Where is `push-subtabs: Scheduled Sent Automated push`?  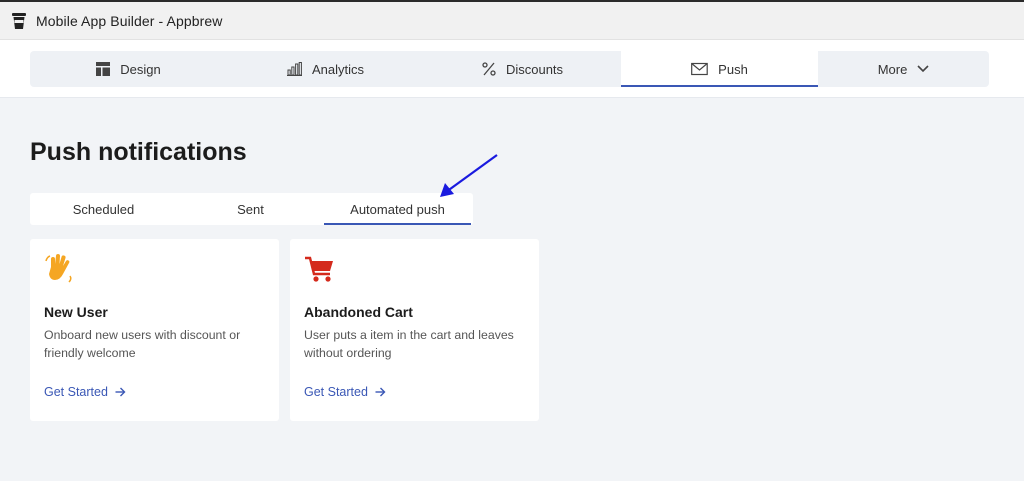 push-subtabs: Scheduled Sent Automated push is located at coordinates (251, 209).